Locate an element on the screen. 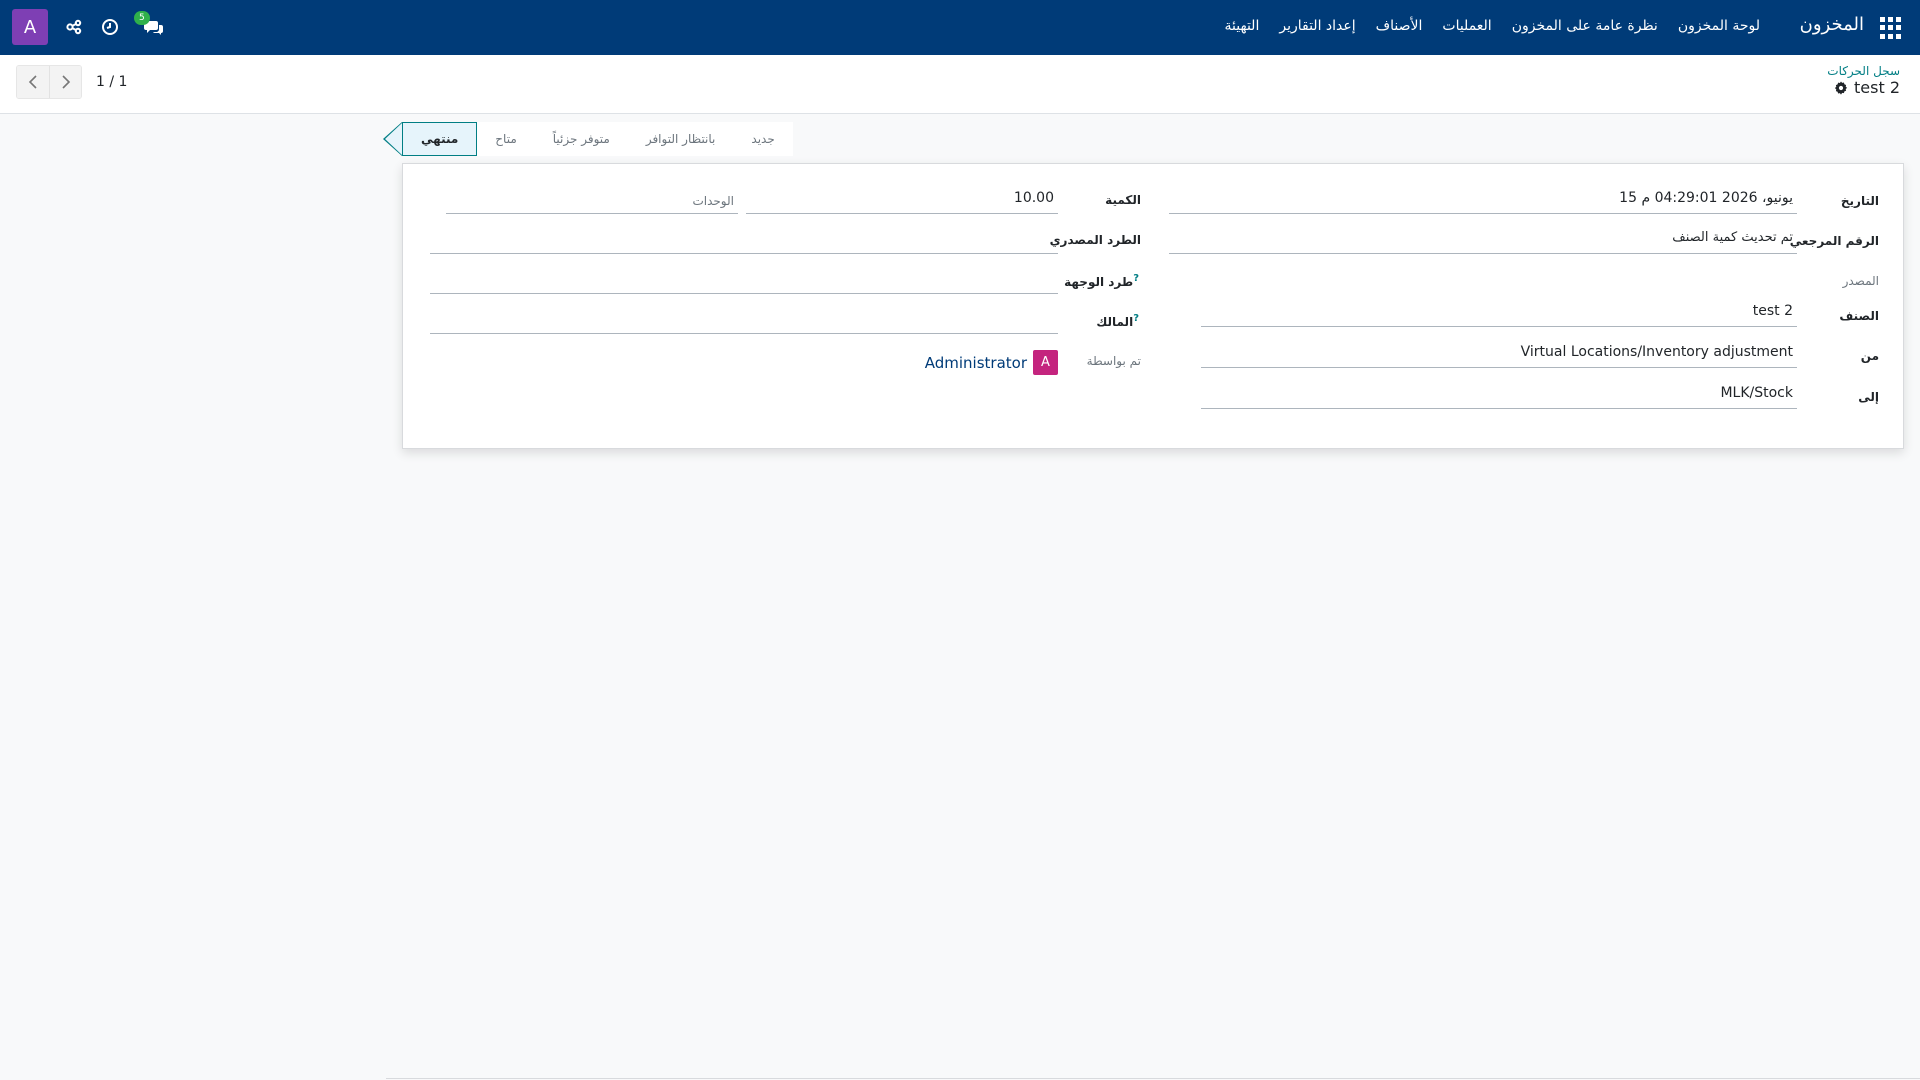  uom-field: الوحدات is located at coordinates (592, 202).